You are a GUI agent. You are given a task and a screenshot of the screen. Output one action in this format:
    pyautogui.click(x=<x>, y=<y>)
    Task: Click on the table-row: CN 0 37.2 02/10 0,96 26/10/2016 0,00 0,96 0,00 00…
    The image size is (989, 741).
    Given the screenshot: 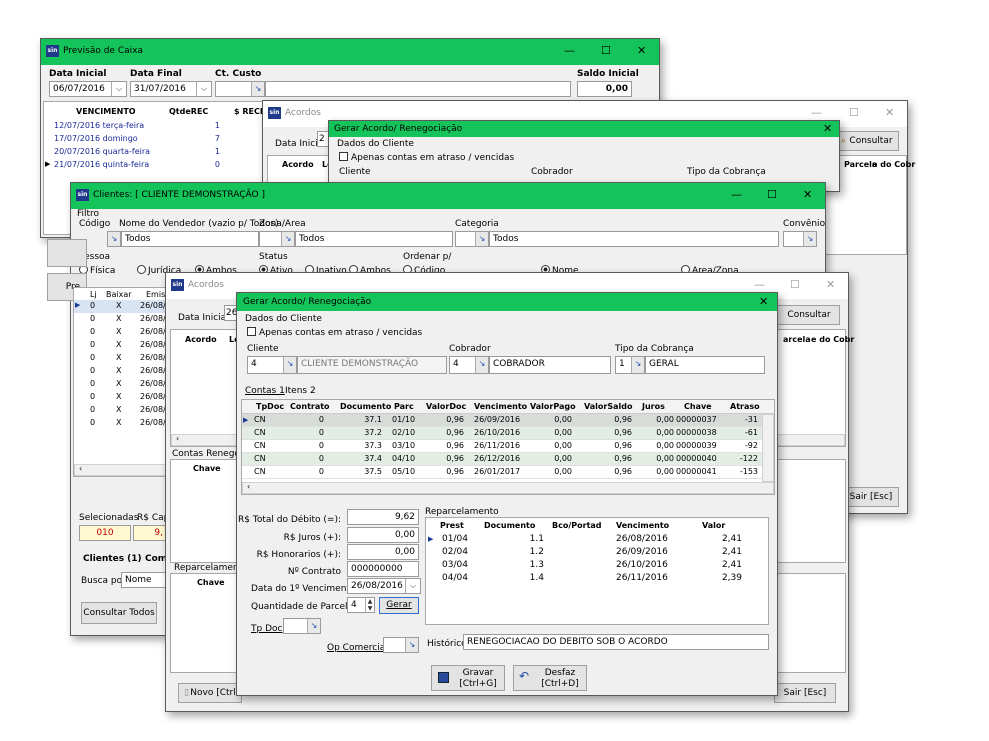 What is the action you would take?
    pyautogui.click(x=502, y=433)
    